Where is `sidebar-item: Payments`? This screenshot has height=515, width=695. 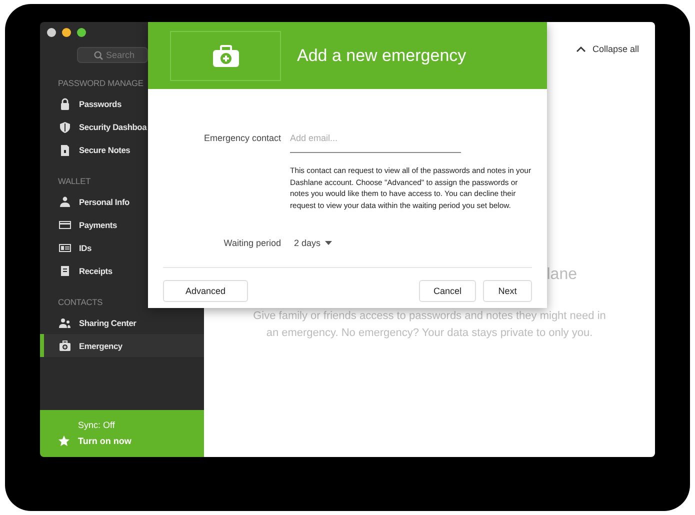
sidebar-item: Payments is located at coordinates (93, 224).